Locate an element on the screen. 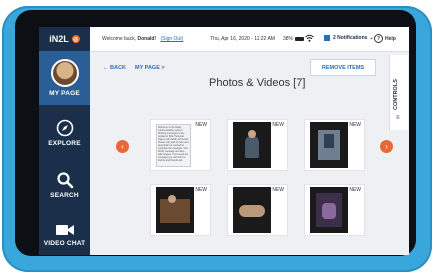 This screenshot has height=276, width=435. arrow-left-icon: ← is located at coordinates (106, 68).